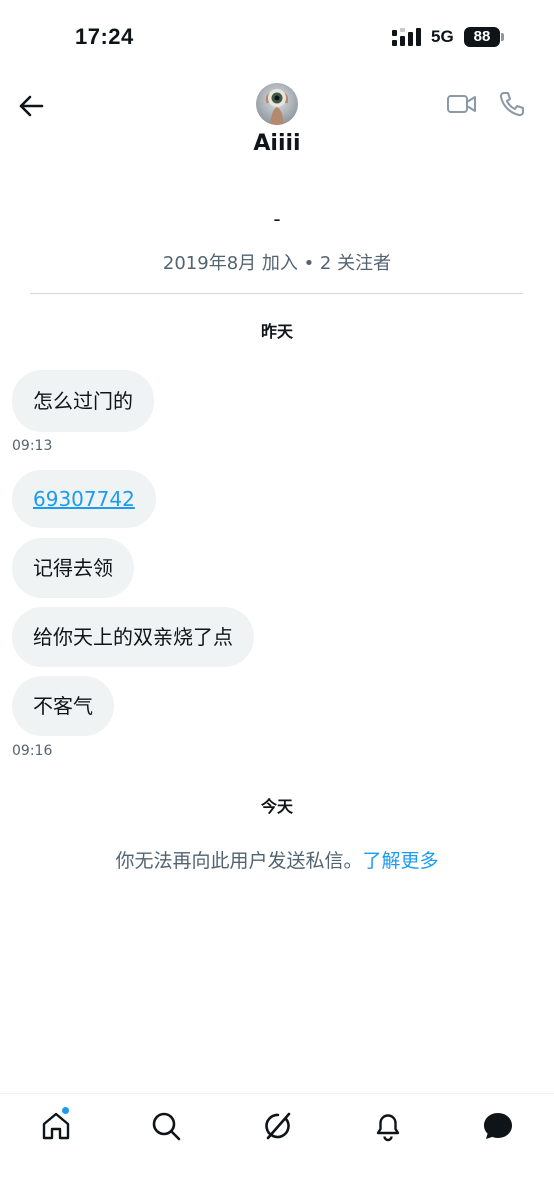 This screenshot has height=1201, width=554. I want to click on notifications-bell-icon, so click(388, 1128).